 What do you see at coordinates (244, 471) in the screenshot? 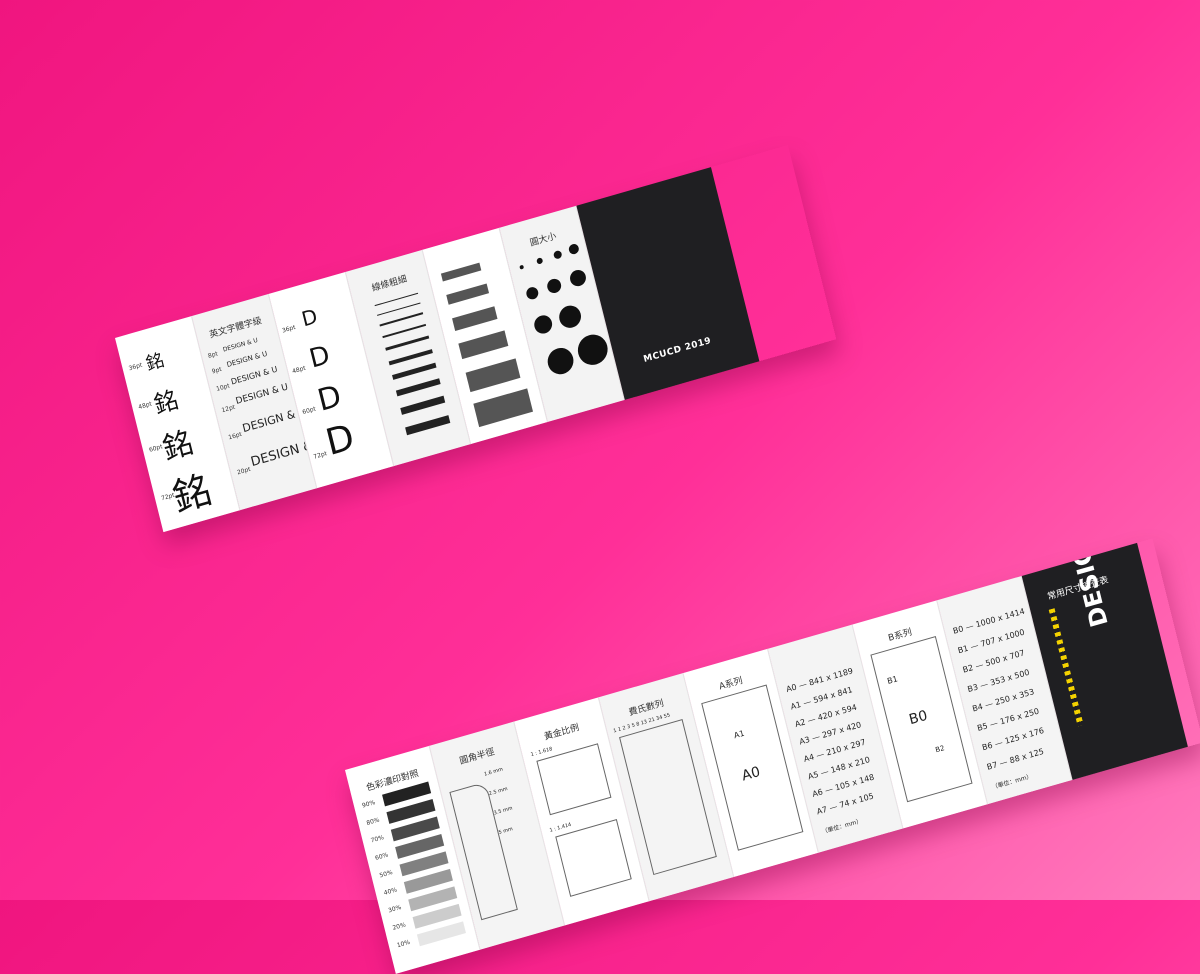
I see `size-label: 20pt` at bounding box center [244, 471].